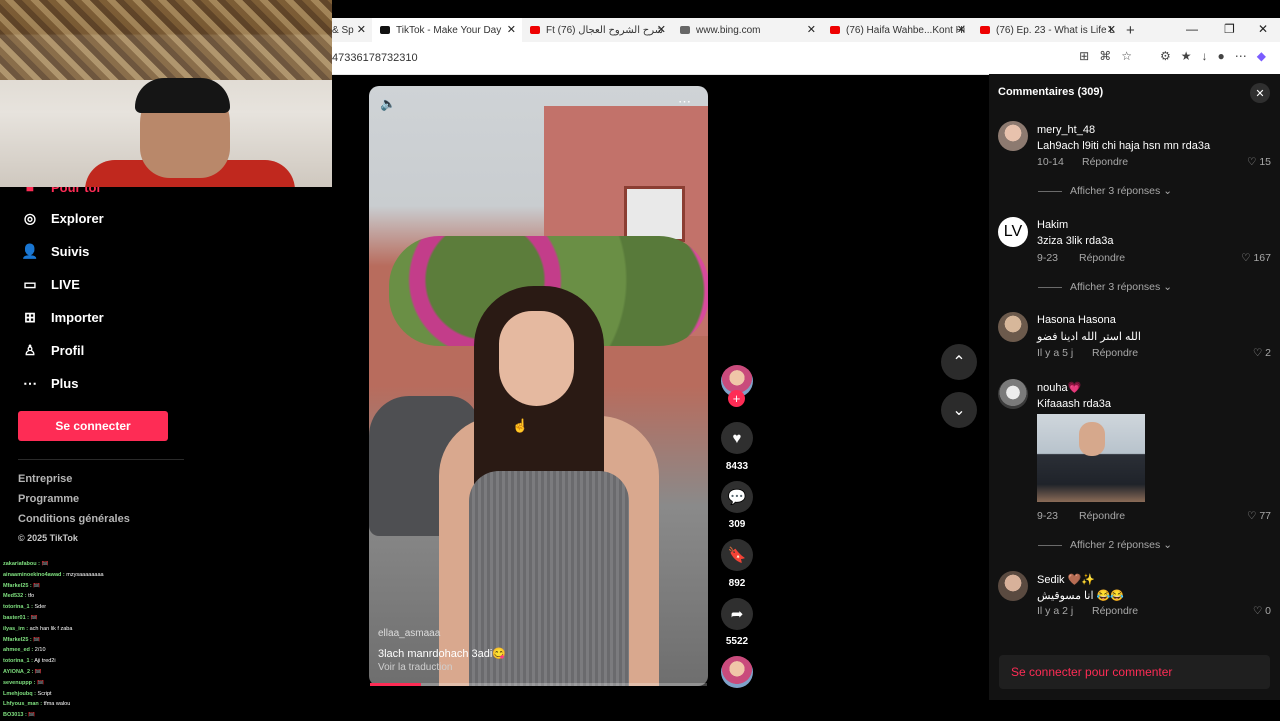  What do you see at coordinates (65, 284) in the screenshot?
I see `nav-live-label: LIVE` at bounding box center [65, 284].